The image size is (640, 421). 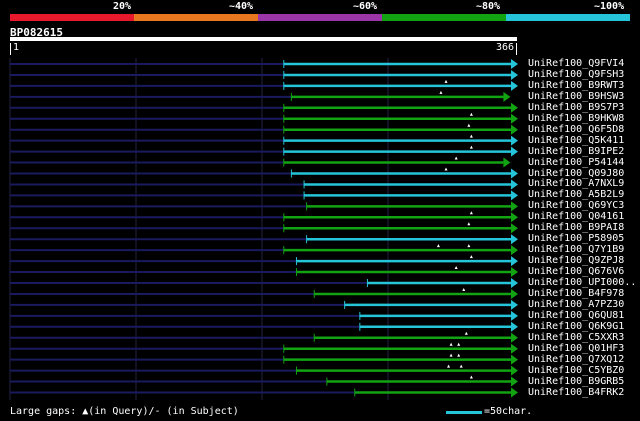 I want to click on hit-label: UniRef100_C5YBZ0, so click(x=576, y=370).